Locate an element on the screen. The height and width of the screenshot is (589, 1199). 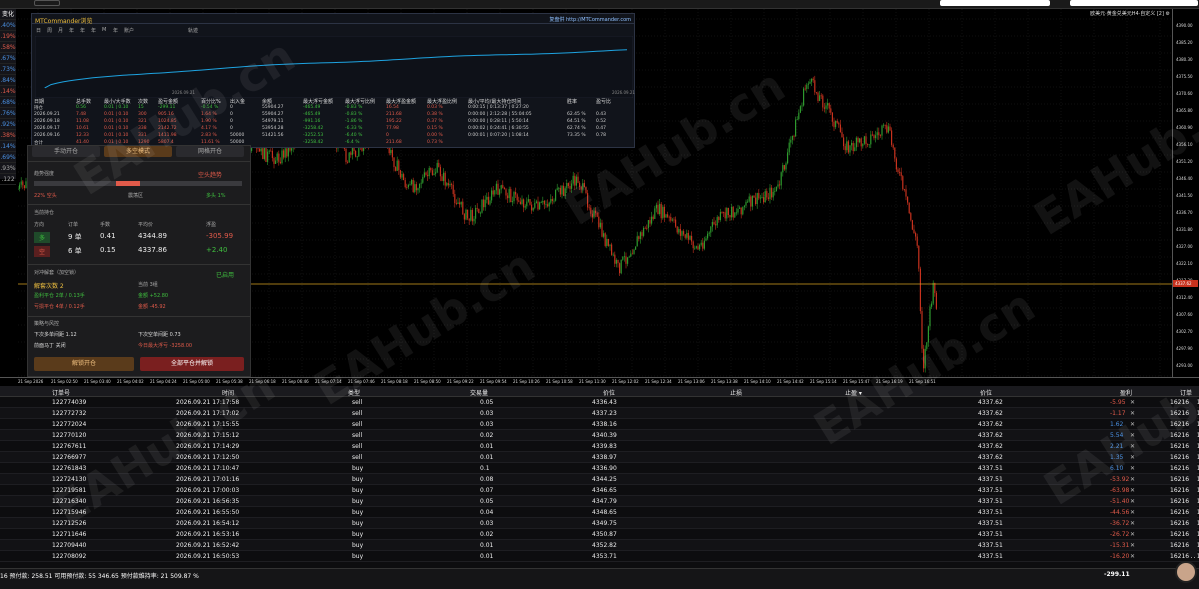
col-volume: 交易量 is located at coordinates (479, 392).